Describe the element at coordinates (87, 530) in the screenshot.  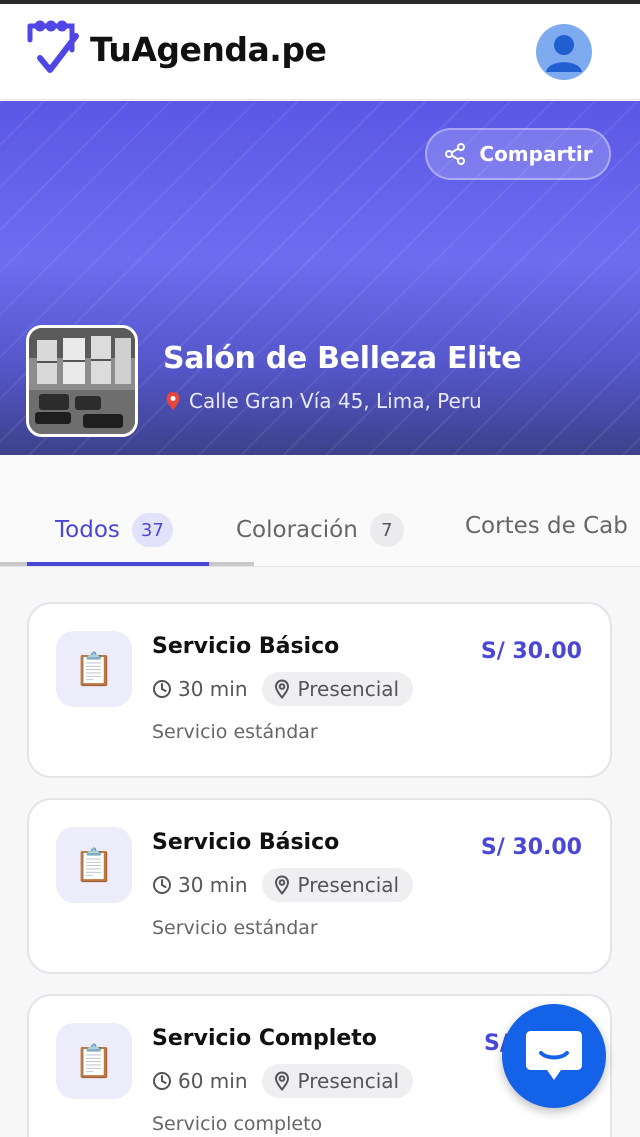
I see `tab-label: Todos` at that location.